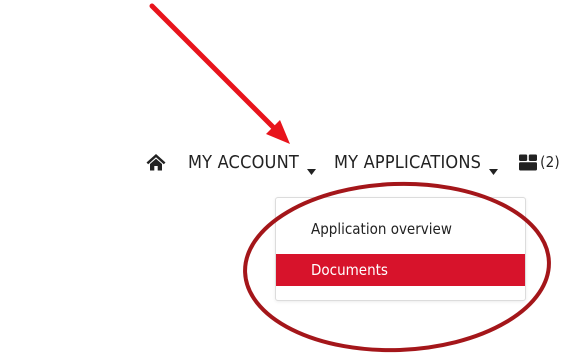 The width and height of the screenshot is (586, 354). Describe the element at coordinates (550, 162) in the screenshot. I see `cart-count: (2)` at that location.